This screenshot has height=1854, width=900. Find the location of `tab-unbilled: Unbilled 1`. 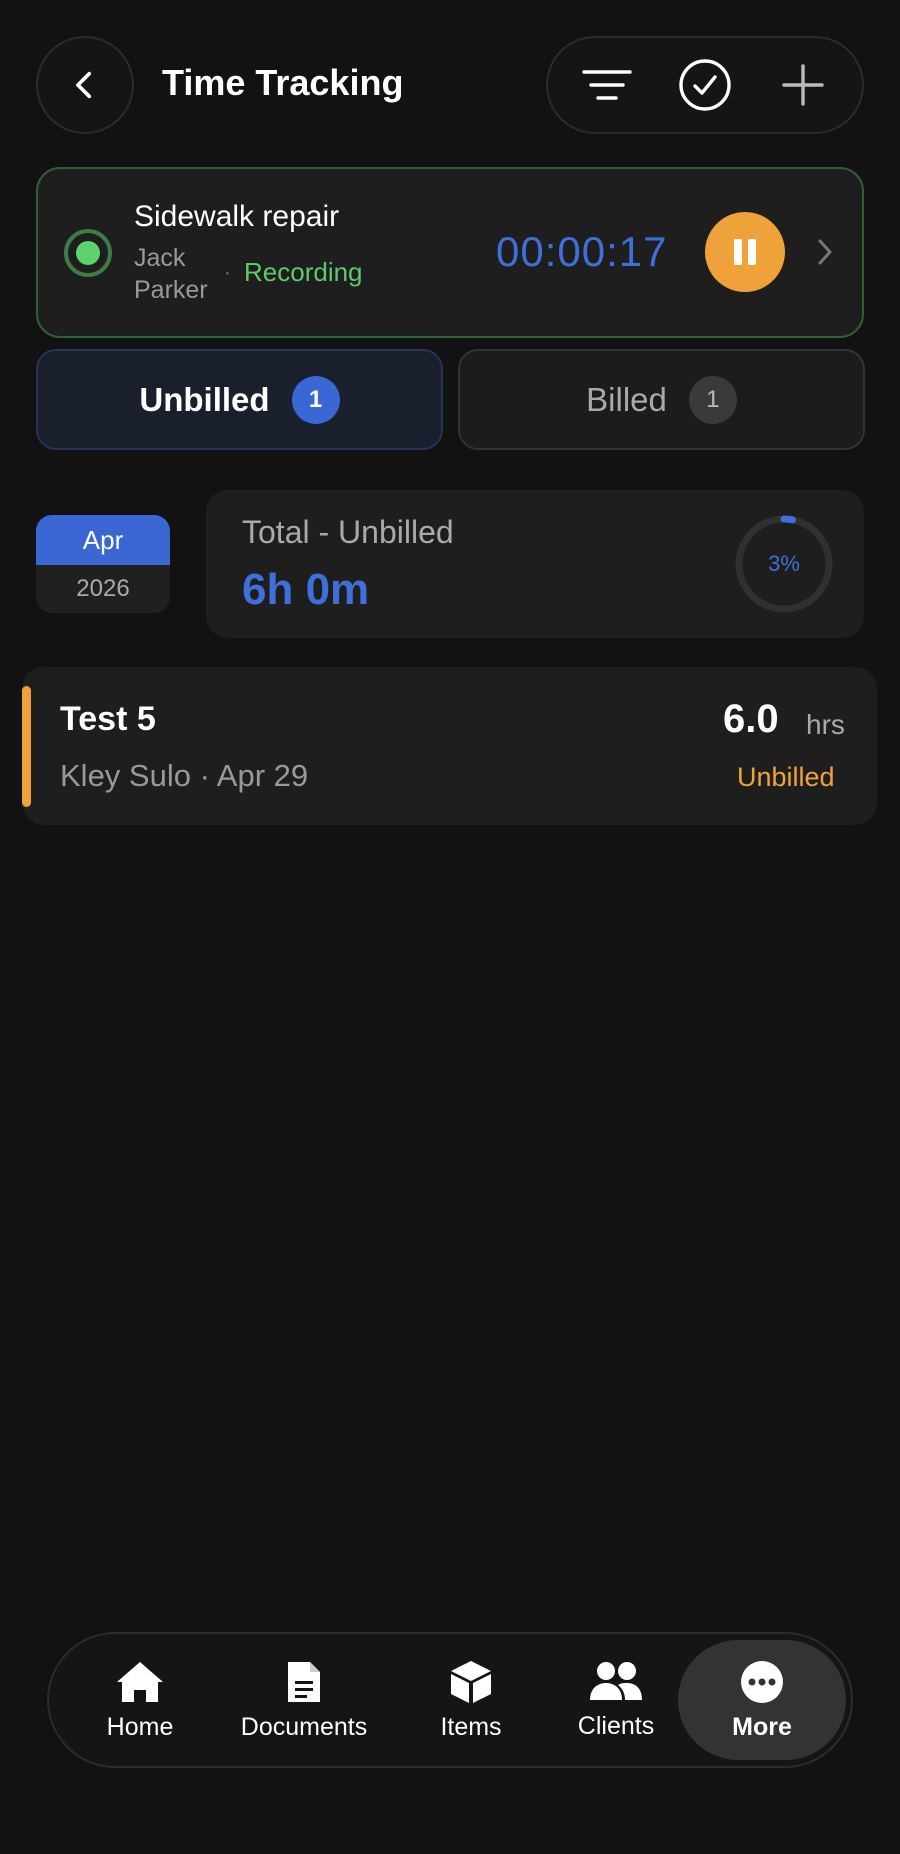

tab-unbilled: Unbilled 1 is located at coordinates (239, 399).